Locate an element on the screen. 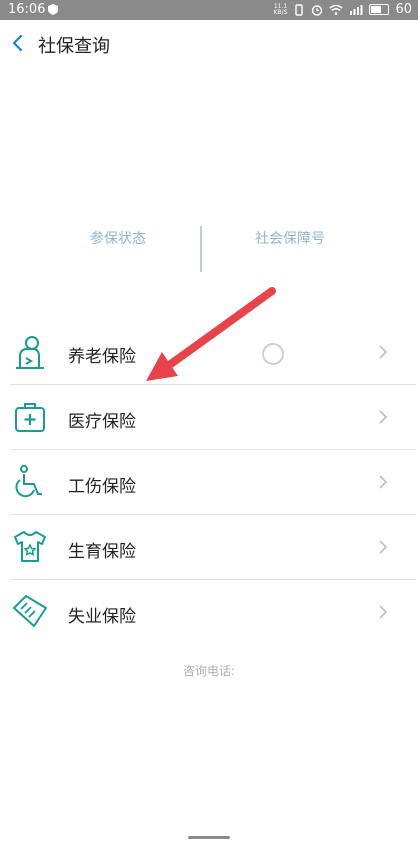 The image size is (418, 842). wifi-icon is located at coordinates (336, 9).